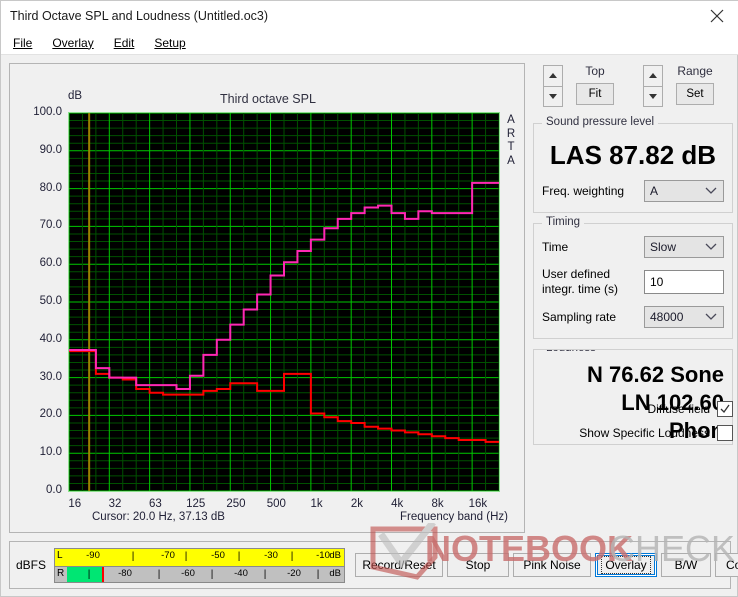 This screenshot has height=597, width=738. What do you see at coordinates (633, 282) in the screenshot?
I see `integration-time-row: User defined integr. time (s) 10` at bounding box center [633, 282].